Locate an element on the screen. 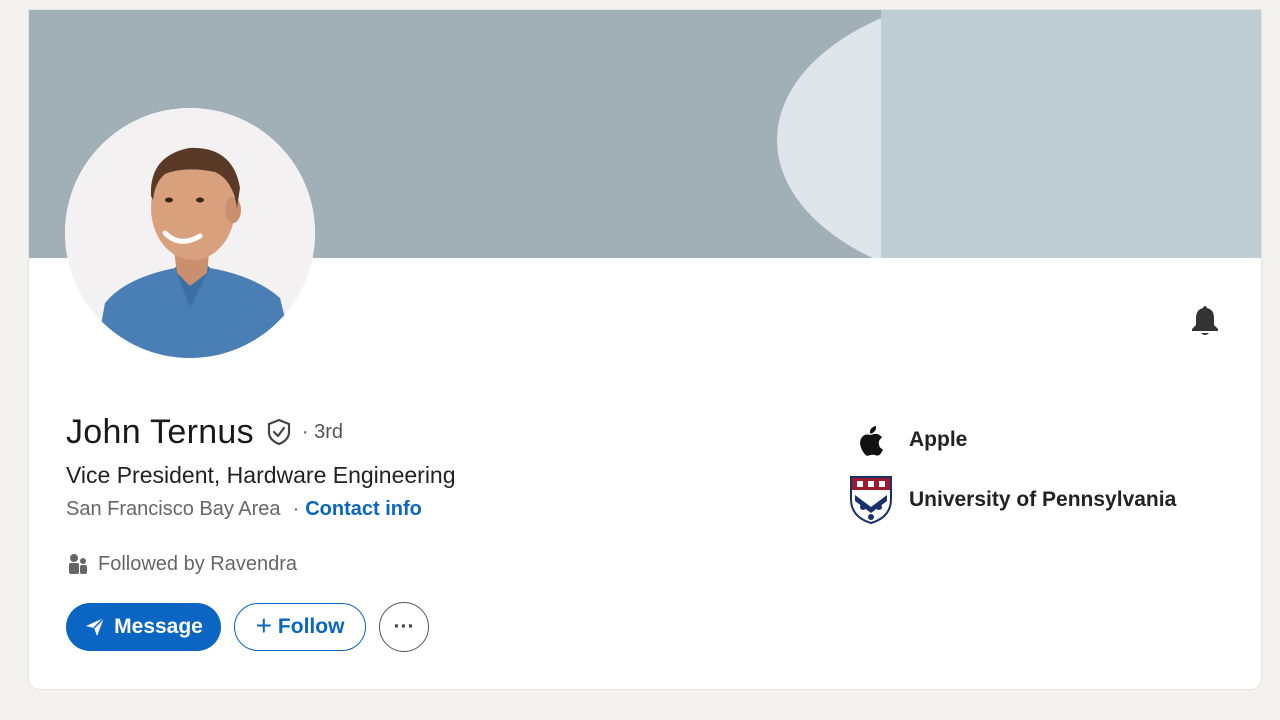 This screenshot has width=1280, height=720. current-company: Apple is located at coordinates (908, 440).